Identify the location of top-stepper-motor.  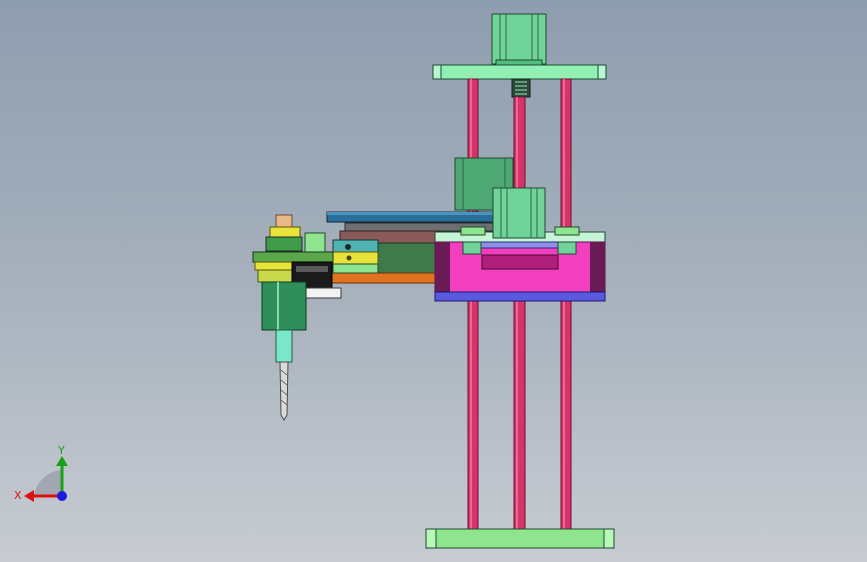
(519, 39).